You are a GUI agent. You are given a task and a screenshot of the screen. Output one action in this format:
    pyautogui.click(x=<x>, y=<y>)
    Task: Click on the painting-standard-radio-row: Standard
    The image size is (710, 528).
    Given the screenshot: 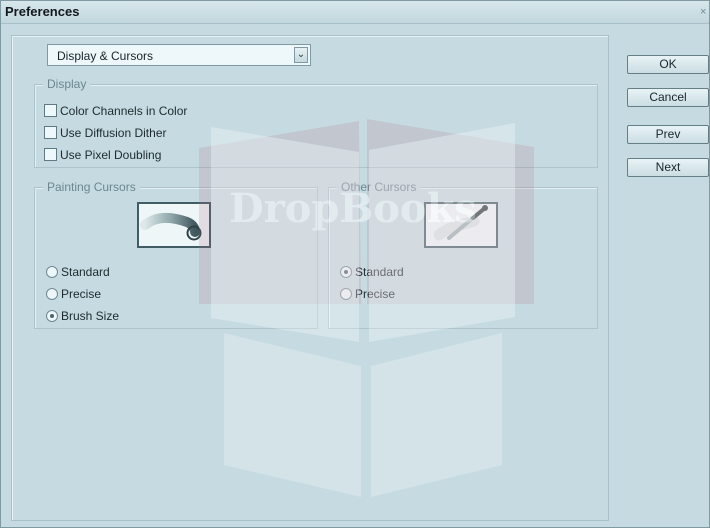 What is the action you would take?
    pyautogui.click(x=78, y=272)
    